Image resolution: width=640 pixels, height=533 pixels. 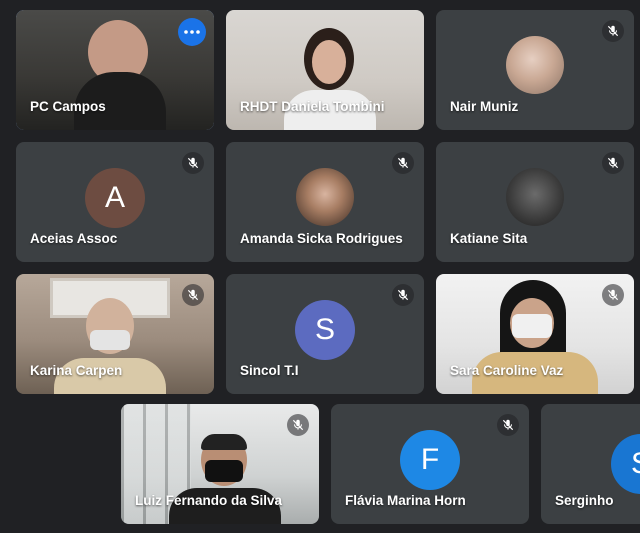 I want to click on participant-tile-katiane-sita: Katiane Sita, so click(x=535, y=202).